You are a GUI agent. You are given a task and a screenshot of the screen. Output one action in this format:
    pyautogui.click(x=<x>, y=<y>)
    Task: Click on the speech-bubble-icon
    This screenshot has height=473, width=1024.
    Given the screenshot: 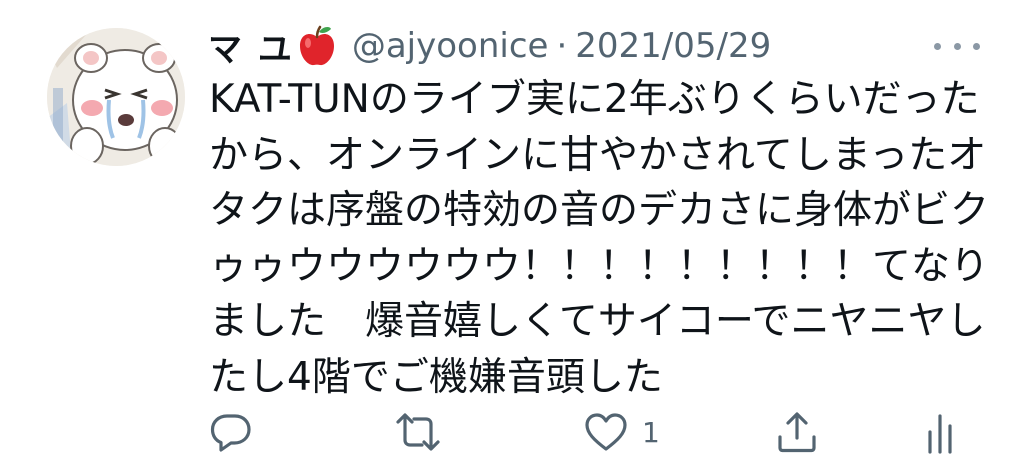 What is the action you would take?
    pyautogui.click(x=230, y=433)
    